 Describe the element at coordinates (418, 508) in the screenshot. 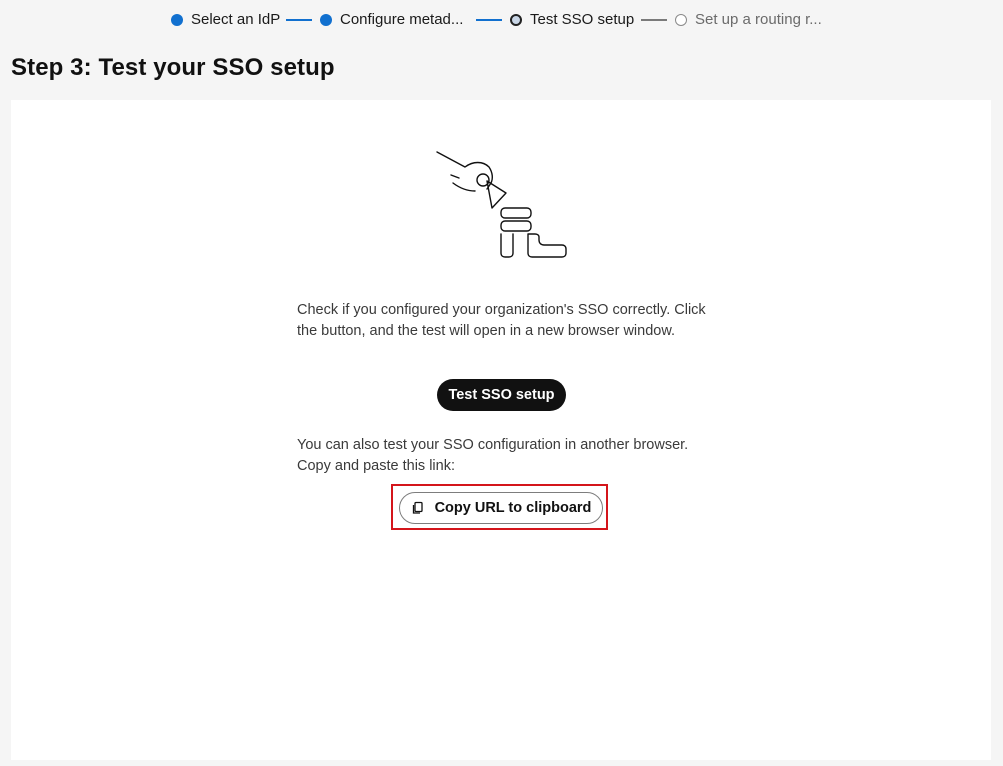

I see `copy-icon` at that location.